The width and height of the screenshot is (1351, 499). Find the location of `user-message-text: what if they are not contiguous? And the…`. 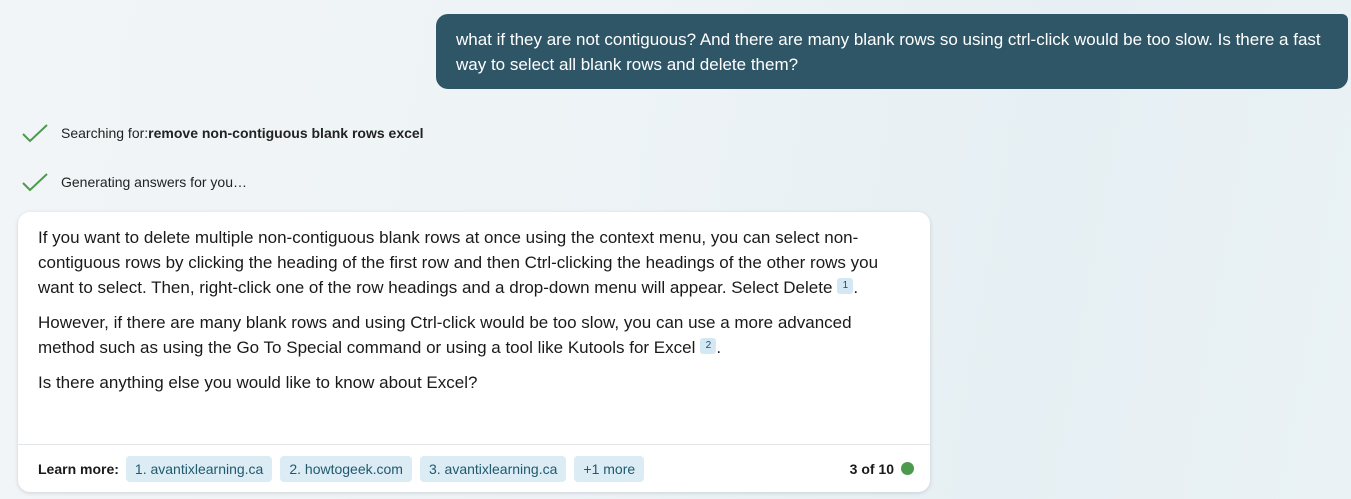

user-message-text: what if they are not contiguous? And the… is located at coordinates (888, 52).